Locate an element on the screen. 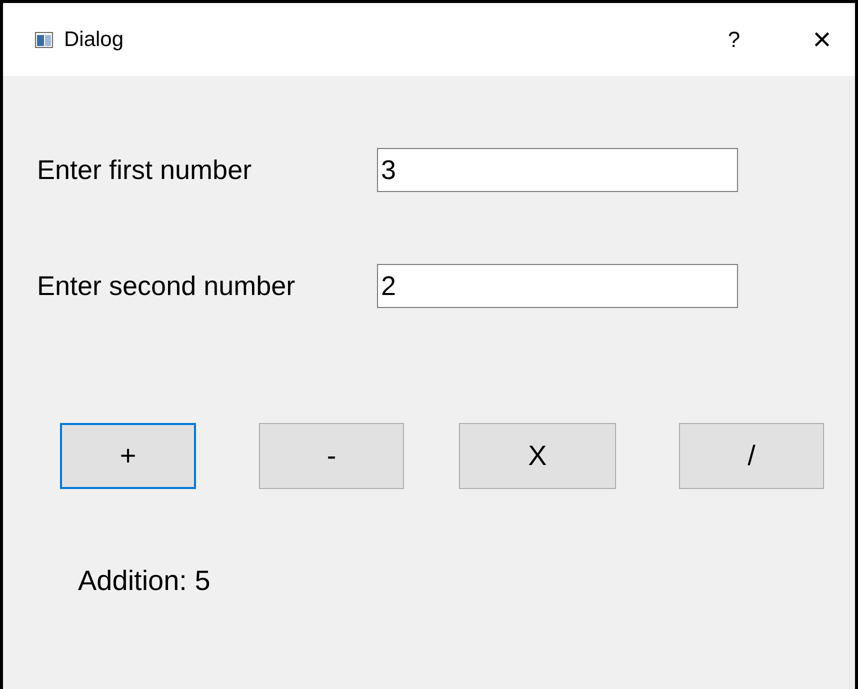 The height and width of the screenshot is (689, 858). window-title: Dialog is located at coordinates (94, 40).